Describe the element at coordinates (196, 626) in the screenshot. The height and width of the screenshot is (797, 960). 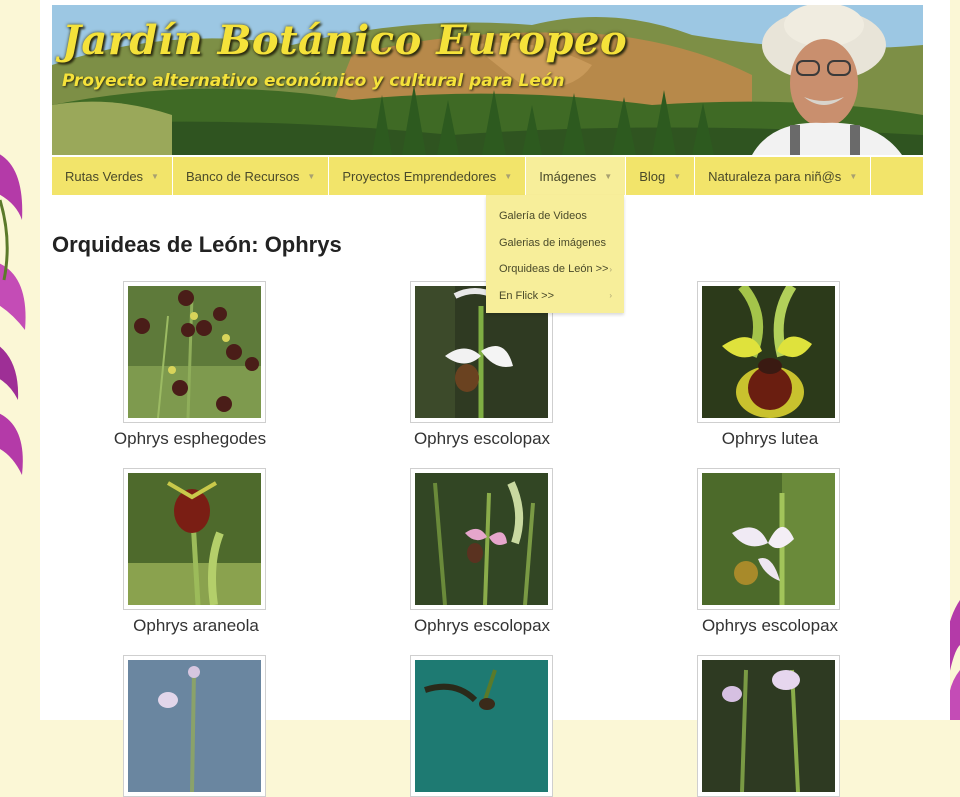
I see `gallery-caption: Ophrys araneola` at that location.